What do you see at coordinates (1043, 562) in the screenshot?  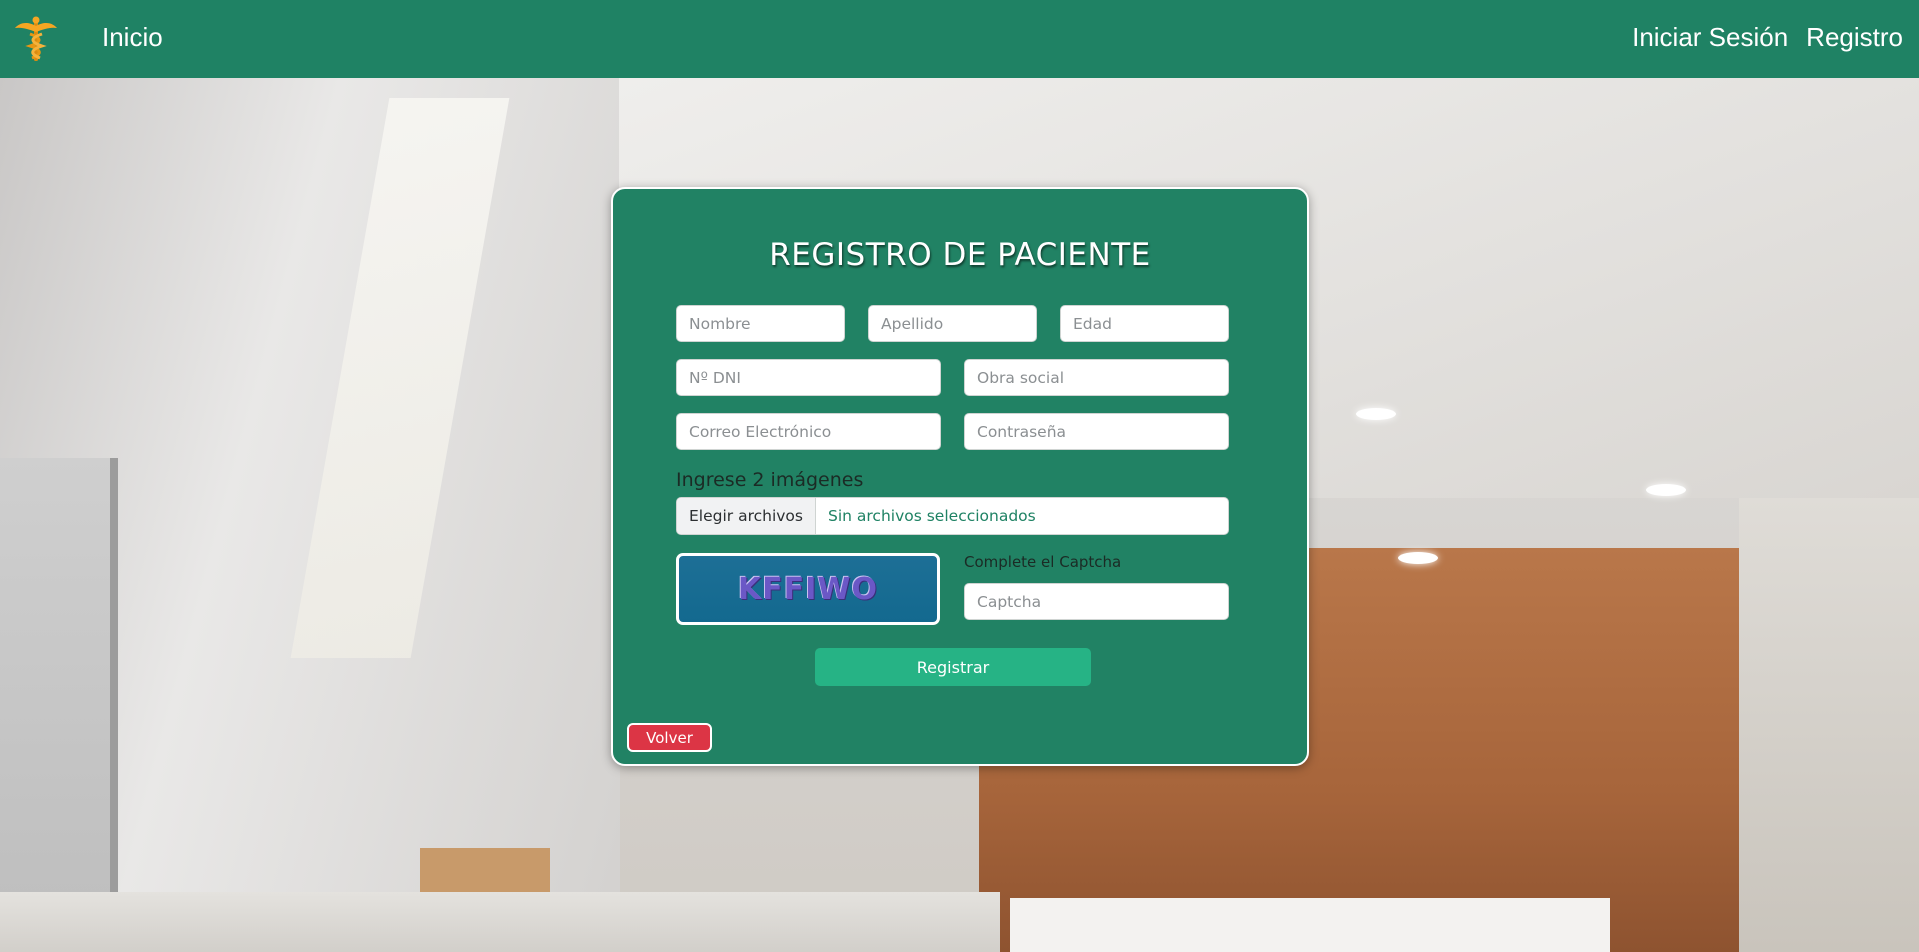 I see `captcha-label: Complete el Captcha` at bounding box center [1043, 562].